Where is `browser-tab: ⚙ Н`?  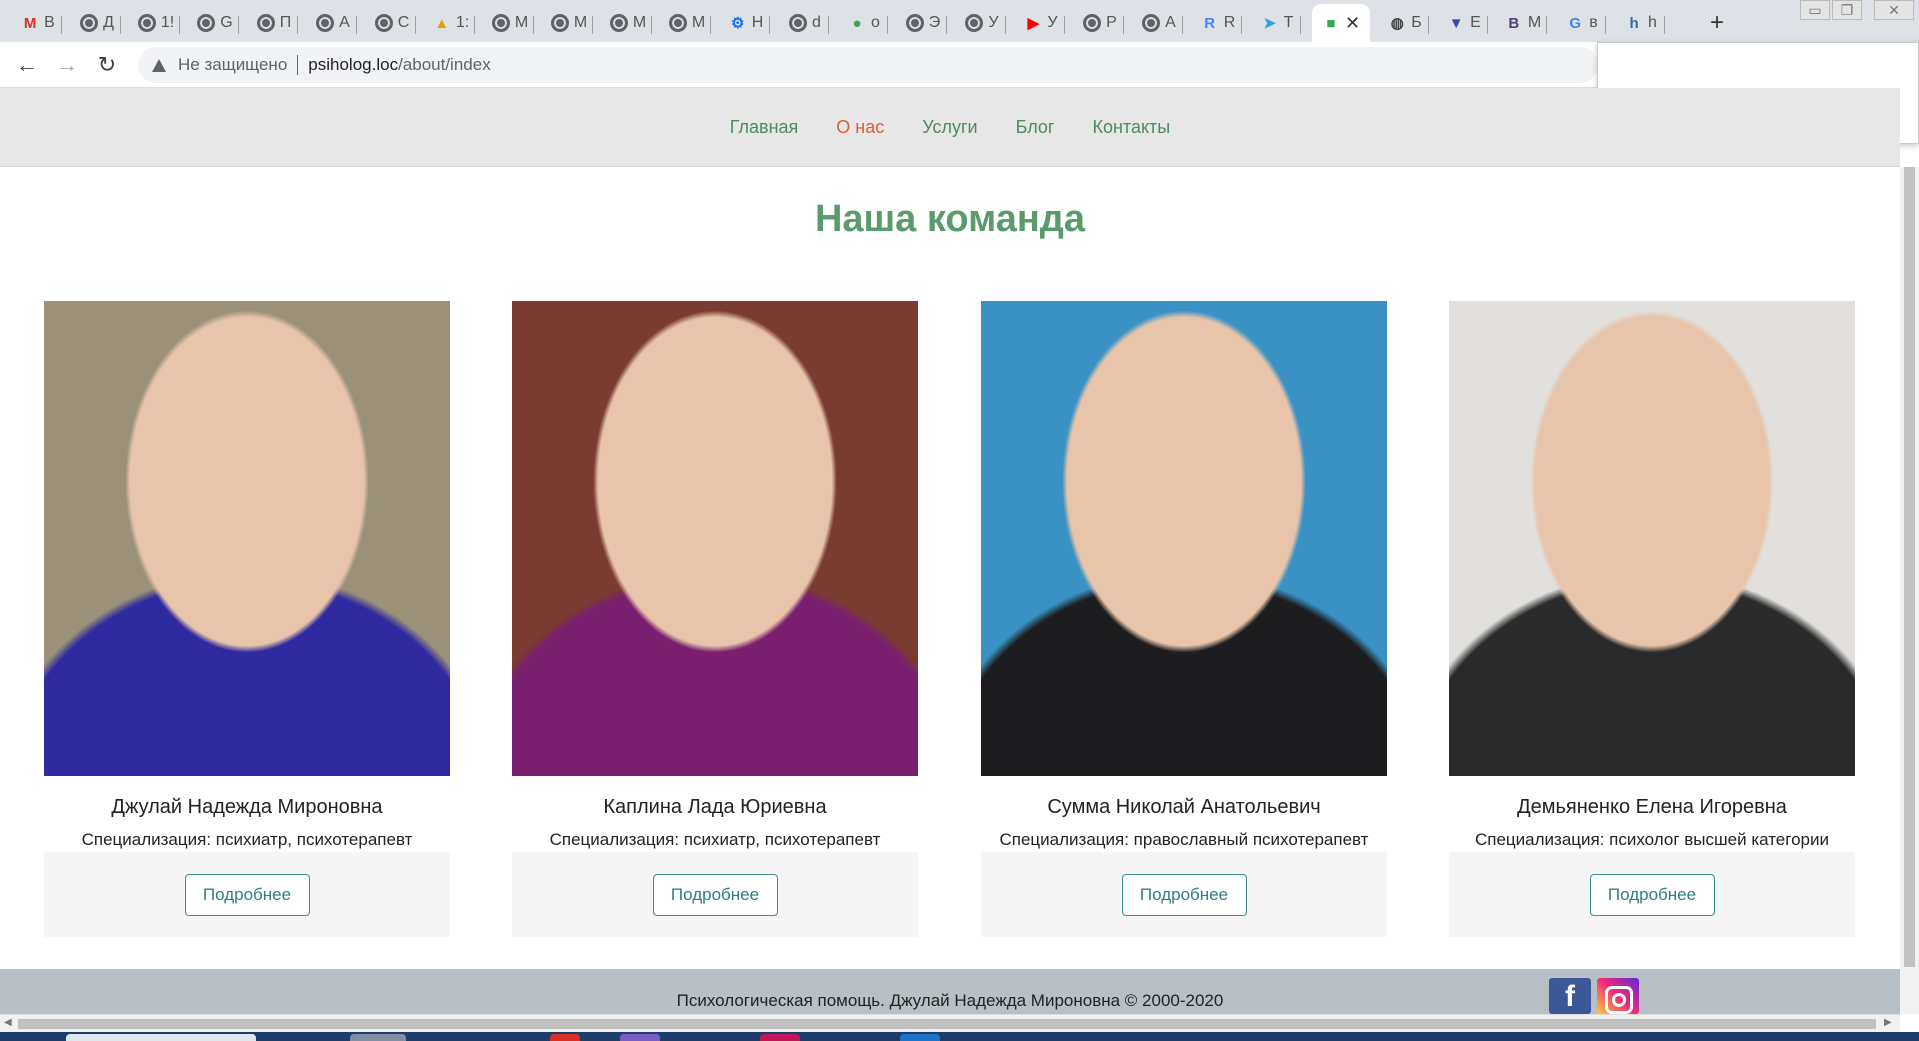
browser-tab: ⚙ Н is located at coordinates (746, 23).